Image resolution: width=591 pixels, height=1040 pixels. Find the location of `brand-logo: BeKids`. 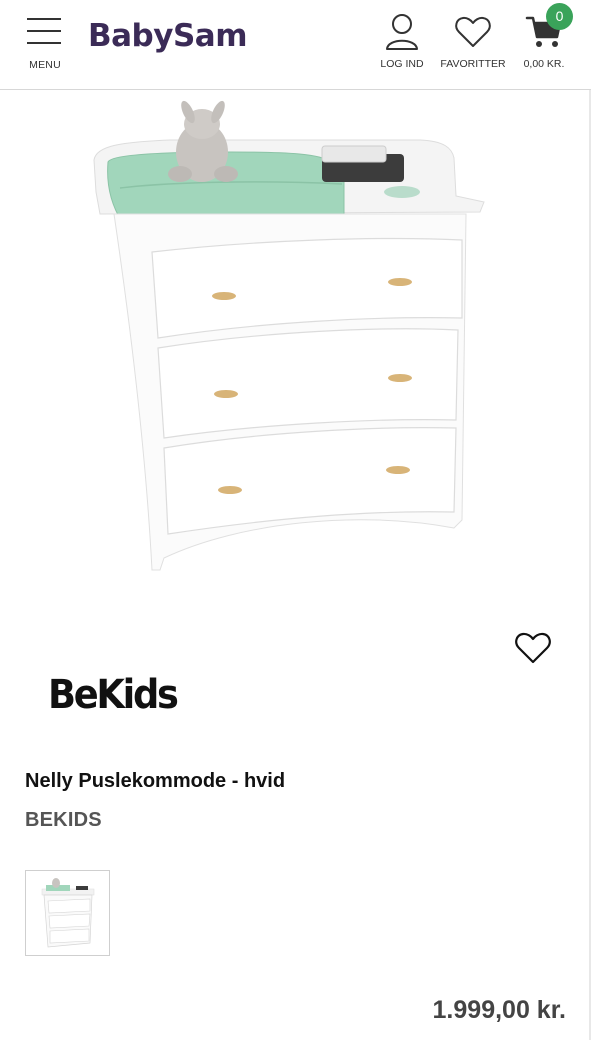

brand-logo: BeKids is located at coordinates (113, 695).